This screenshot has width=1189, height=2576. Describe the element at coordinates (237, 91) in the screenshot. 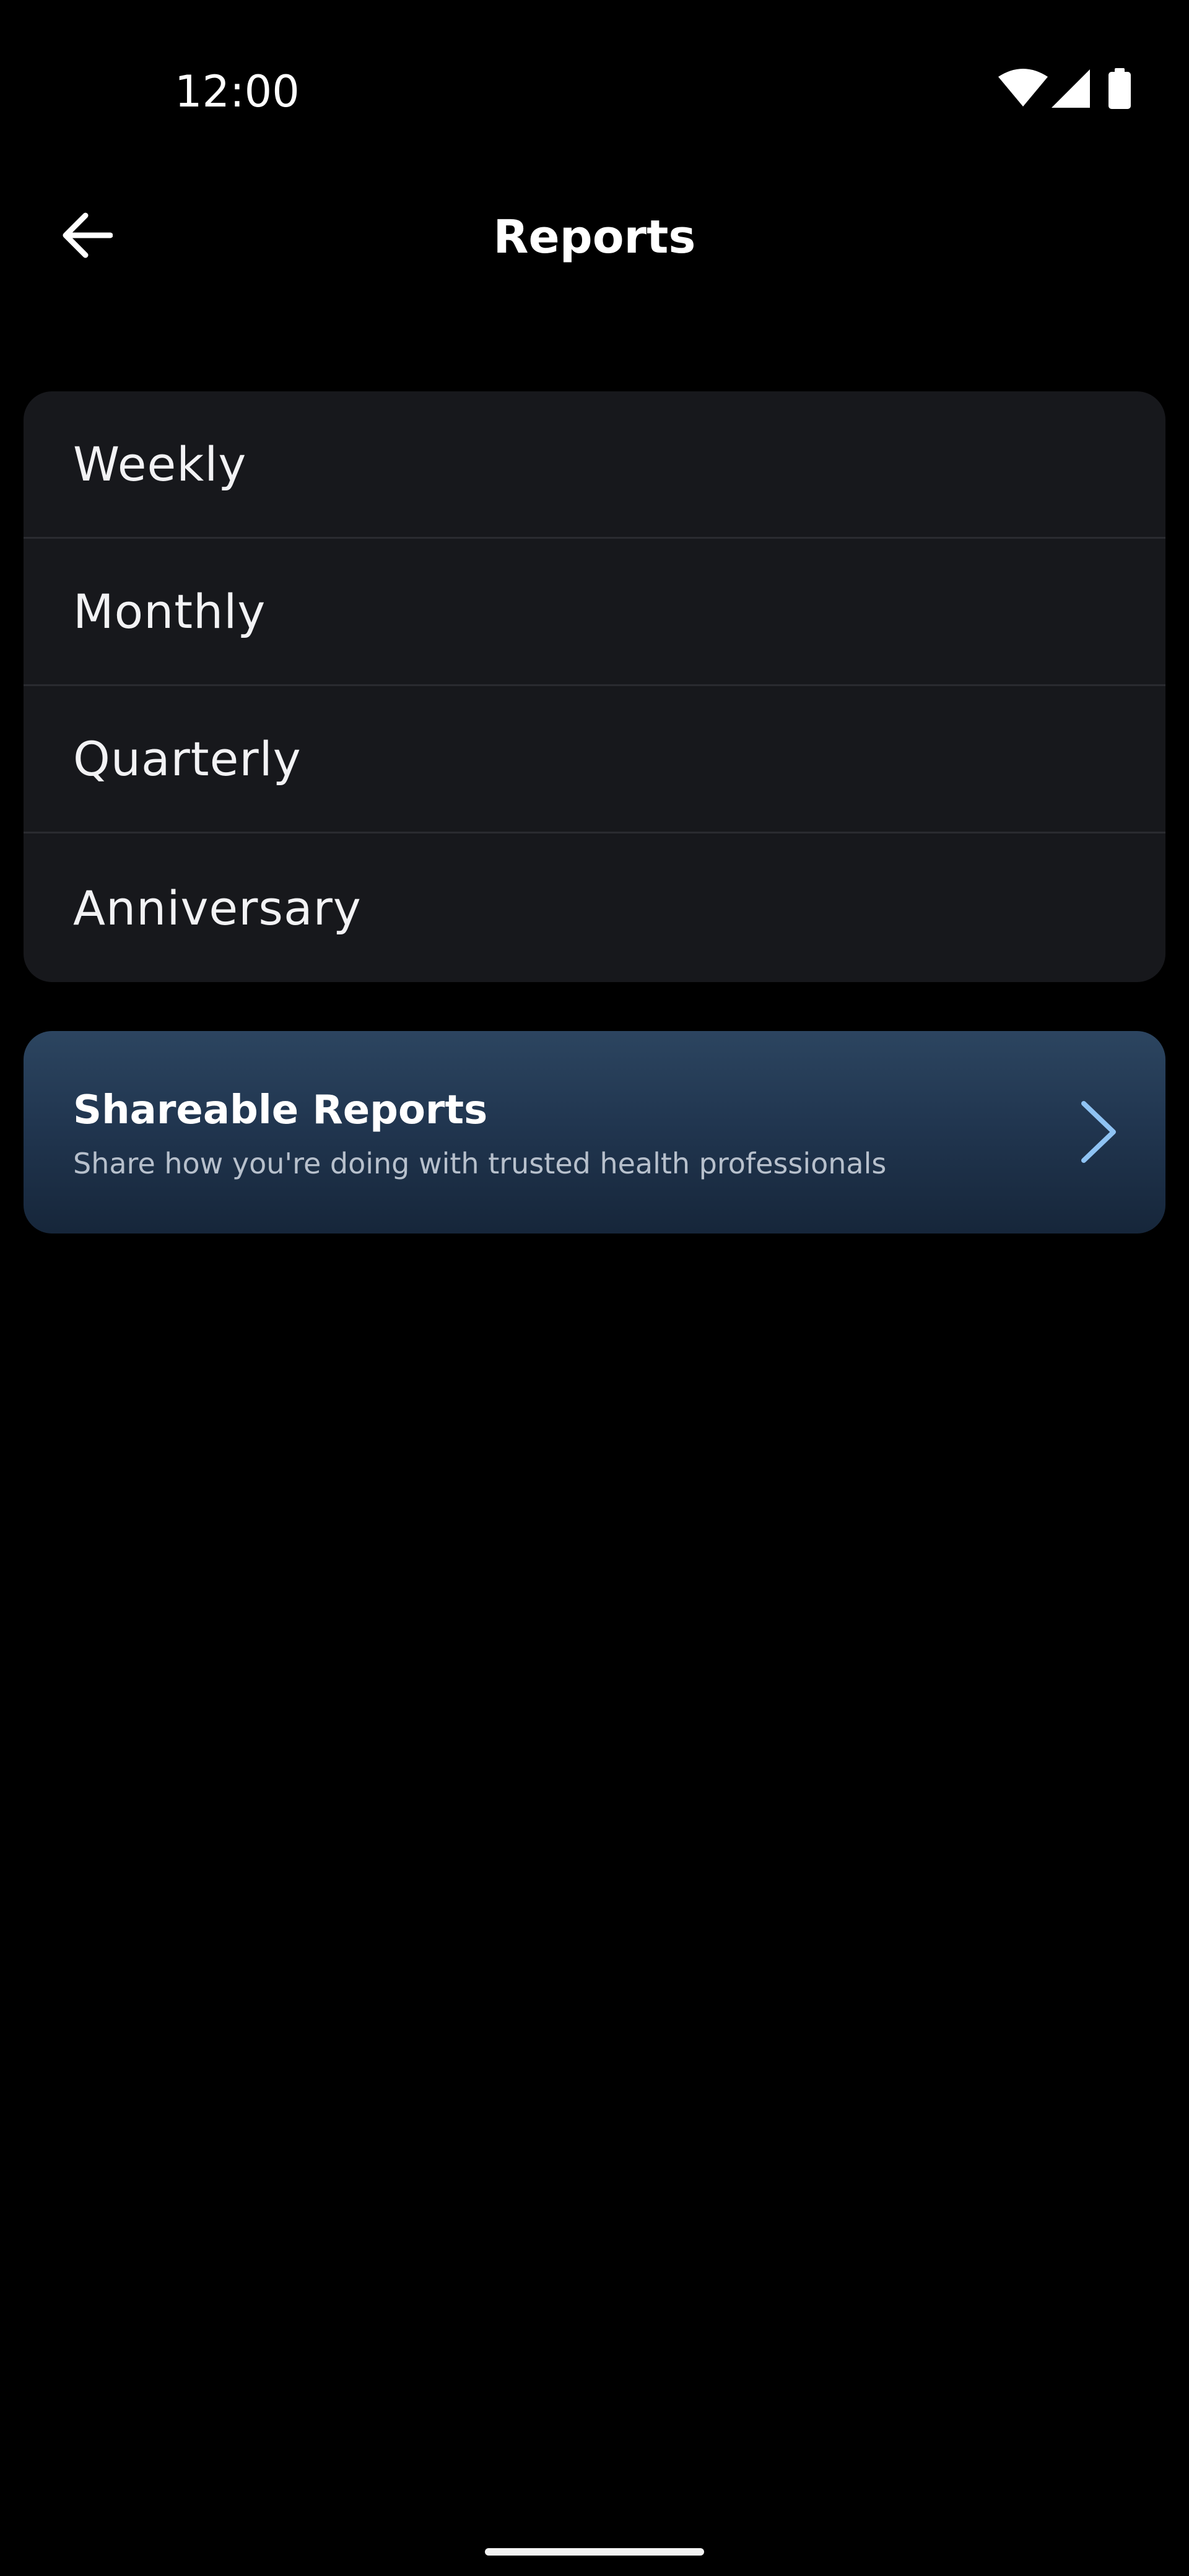

I see `status-time: 12:00` at that location.